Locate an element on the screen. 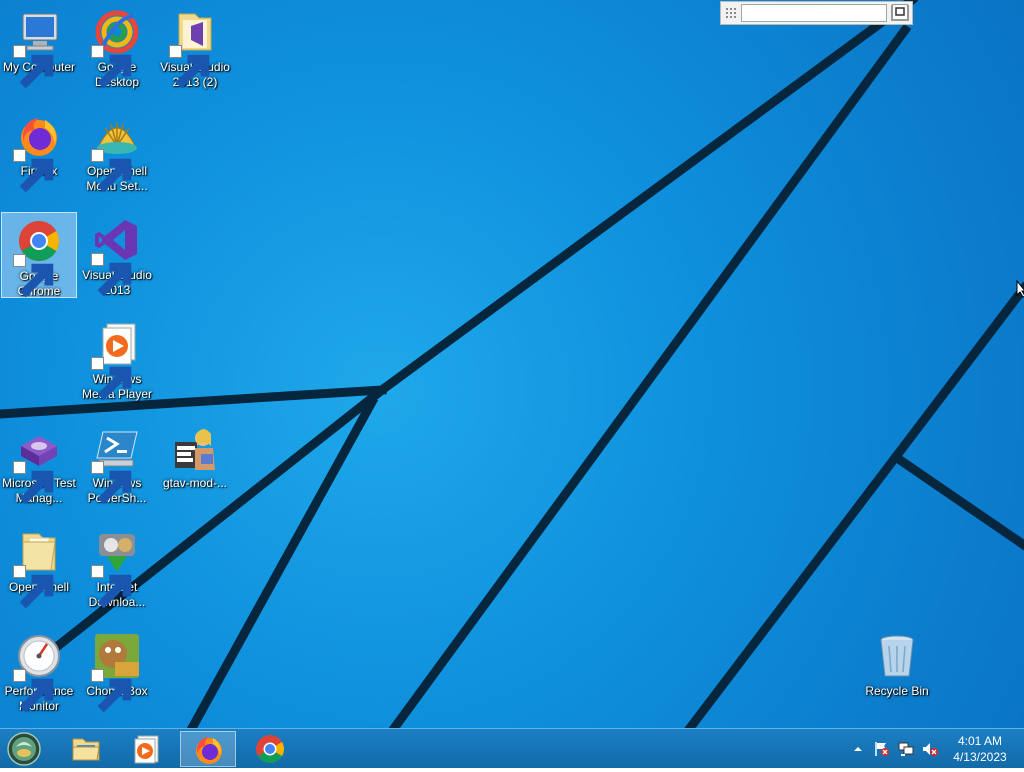 The width and height of the screenshot is (1024, 772). folder-icon is located at coordinates (86, 749).